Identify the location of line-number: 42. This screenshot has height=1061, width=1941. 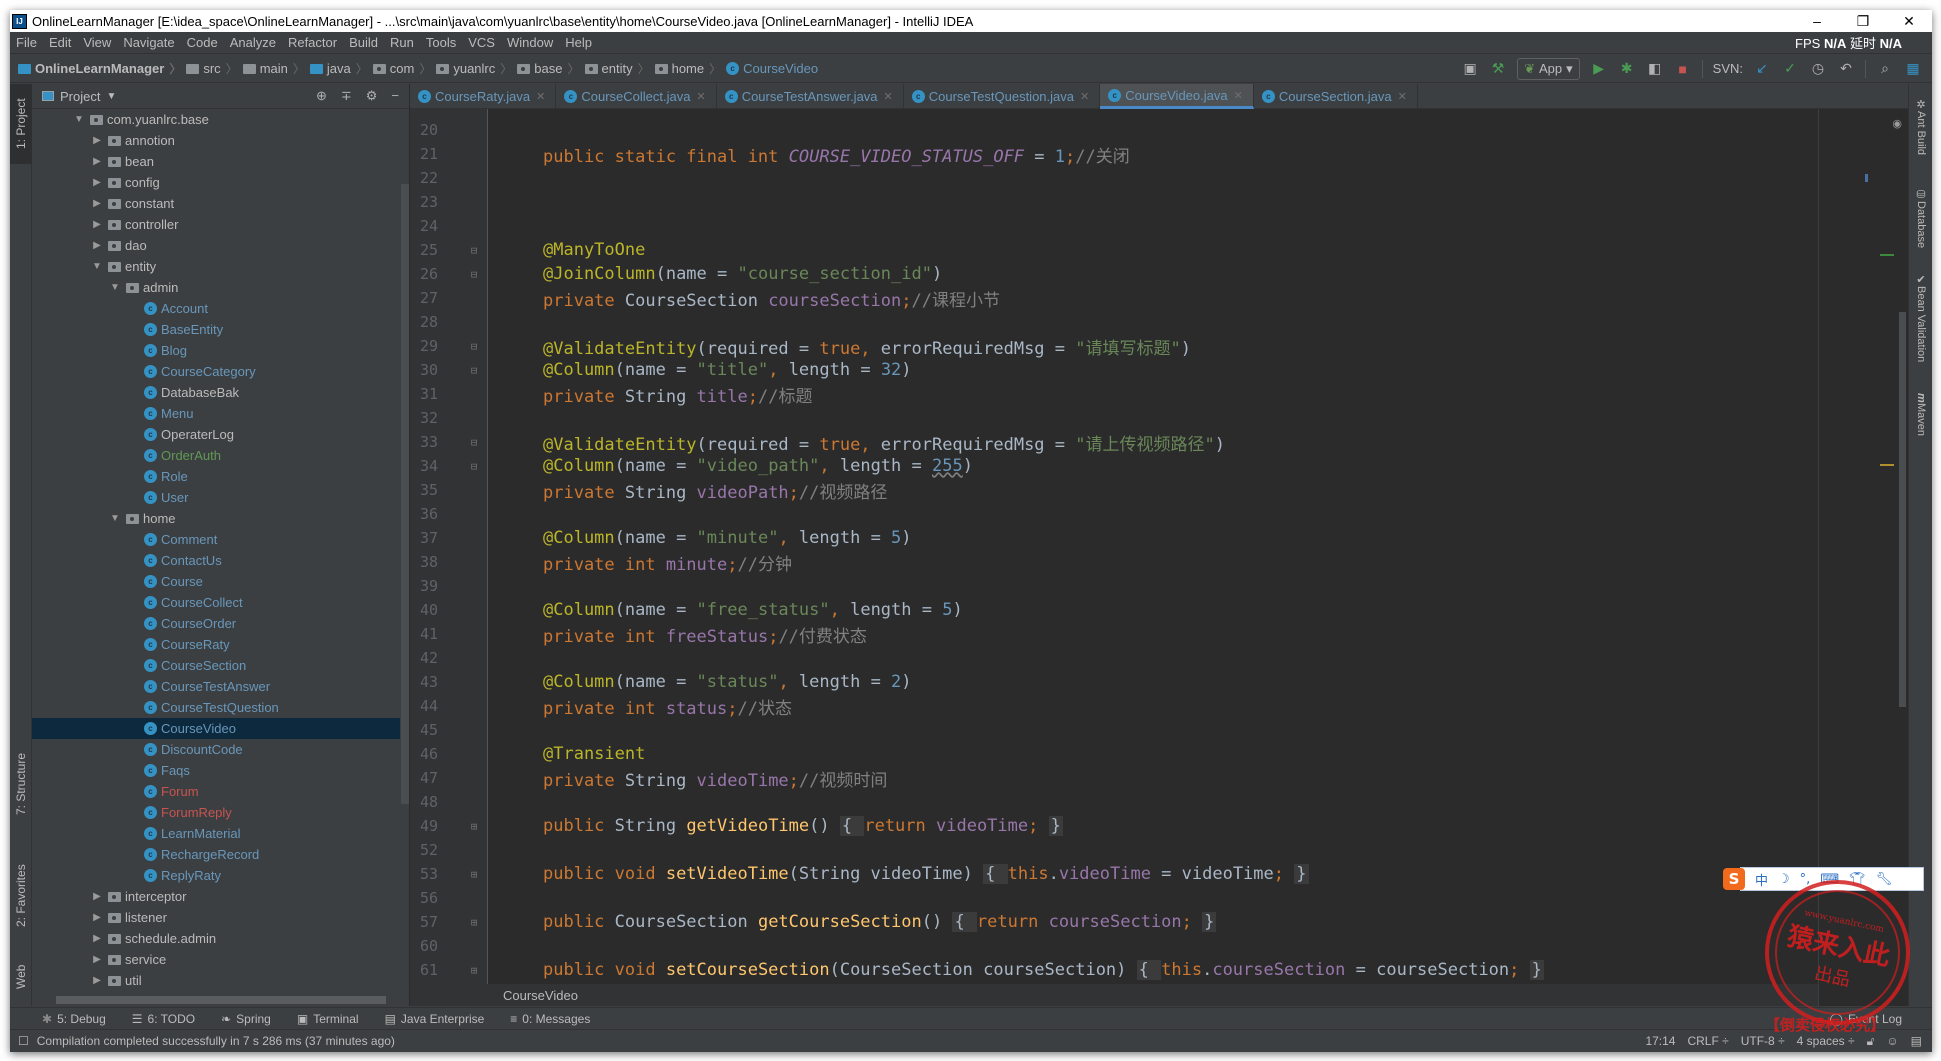
(435, 658).